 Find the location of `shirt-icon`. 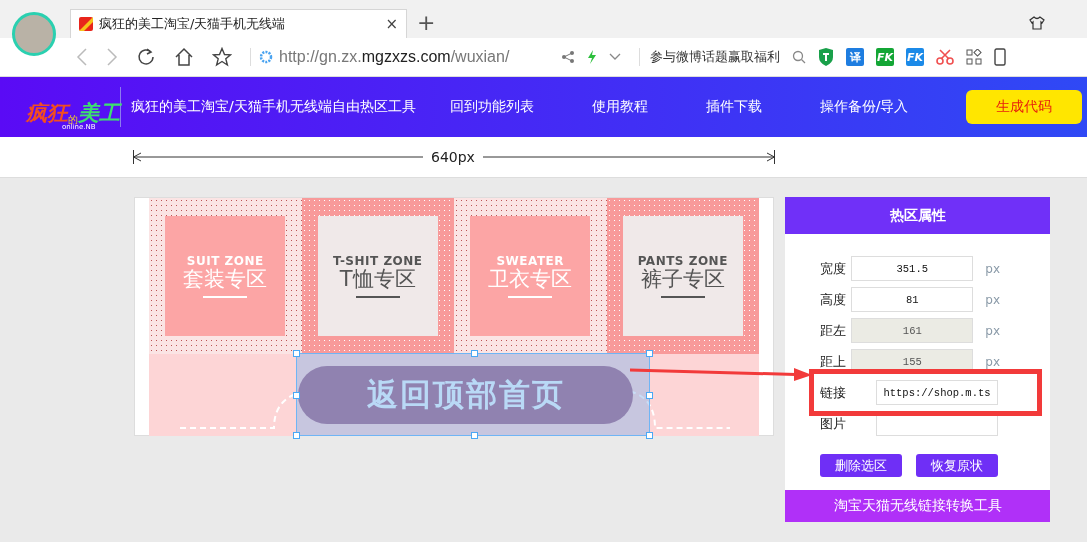

shirt-icon is located at coordinates (1037, 23).